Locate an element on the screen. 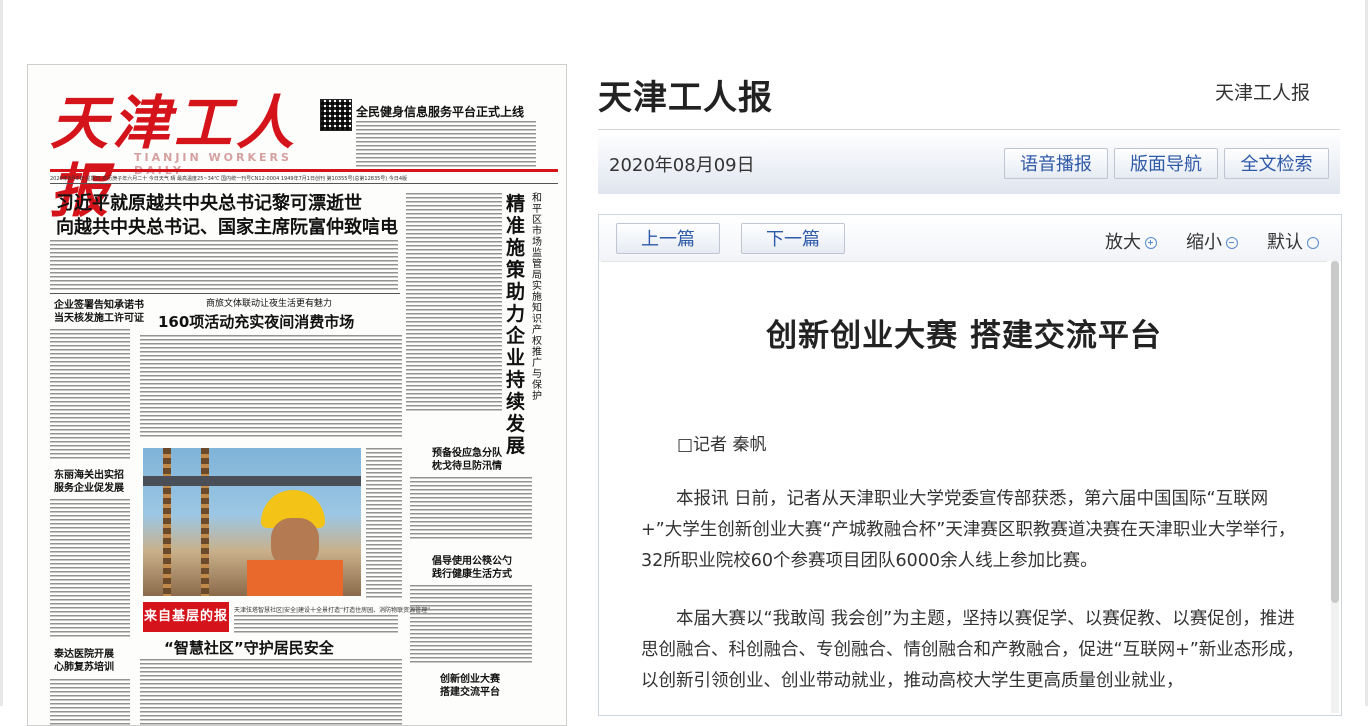  zoom-out-icon is located at coordinates (1232, 243).